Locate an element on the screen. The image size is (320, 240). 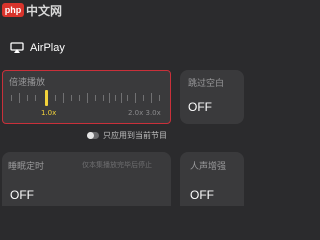
speed-card: 倍速播放 1.0x 2.0x 3.0x is located at coordinates (86, 97).